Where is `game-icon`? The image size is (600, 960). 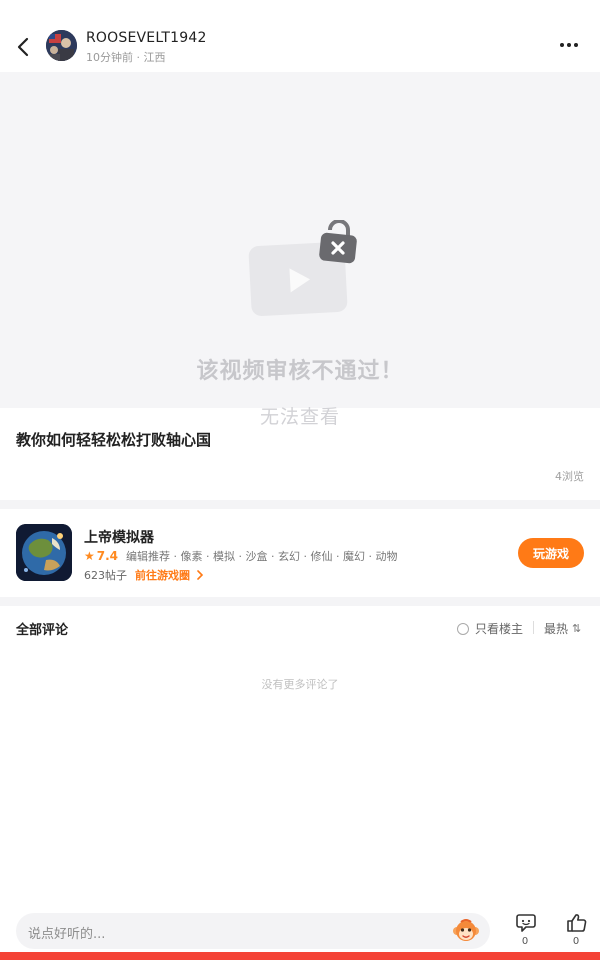 game-icon is located at coordinates (44, 552).